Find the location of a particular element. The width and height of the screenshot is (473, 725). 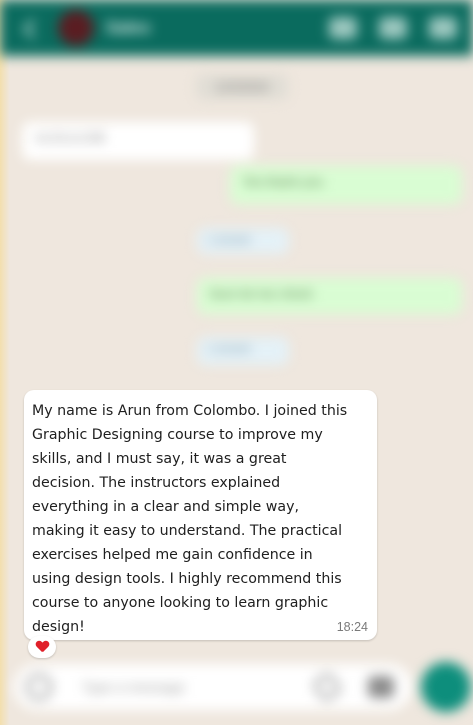

video-call-icon is located at coordinates (343, 28).